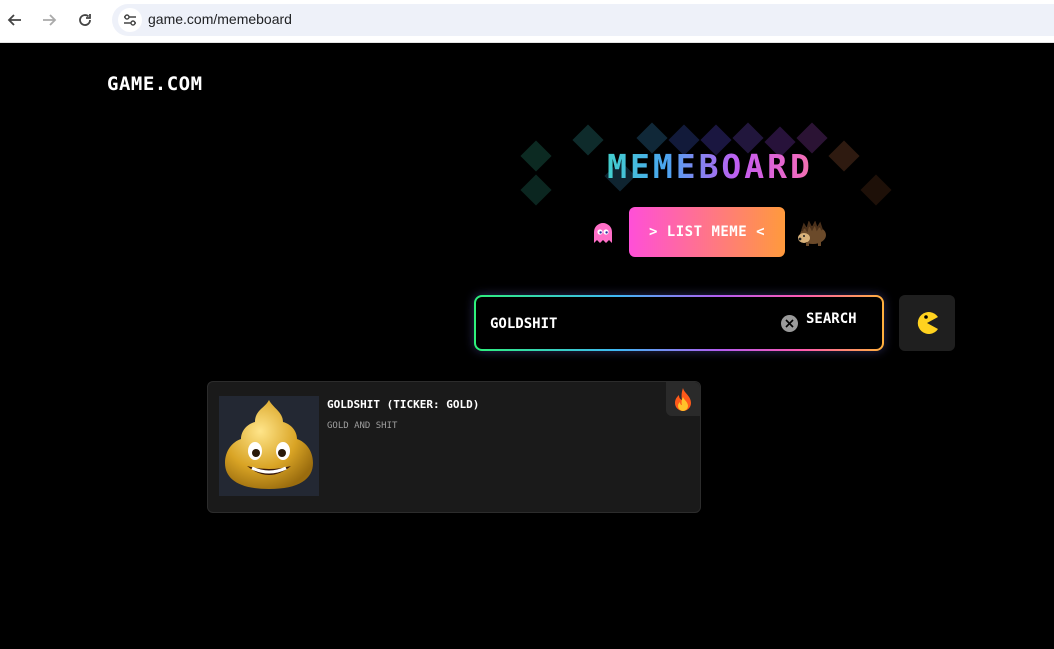  What do you see at coordinates (707, 232) in the screenshot?
I see `list-meme-button: > LIST MEME <` at bounding box center [707, 232].